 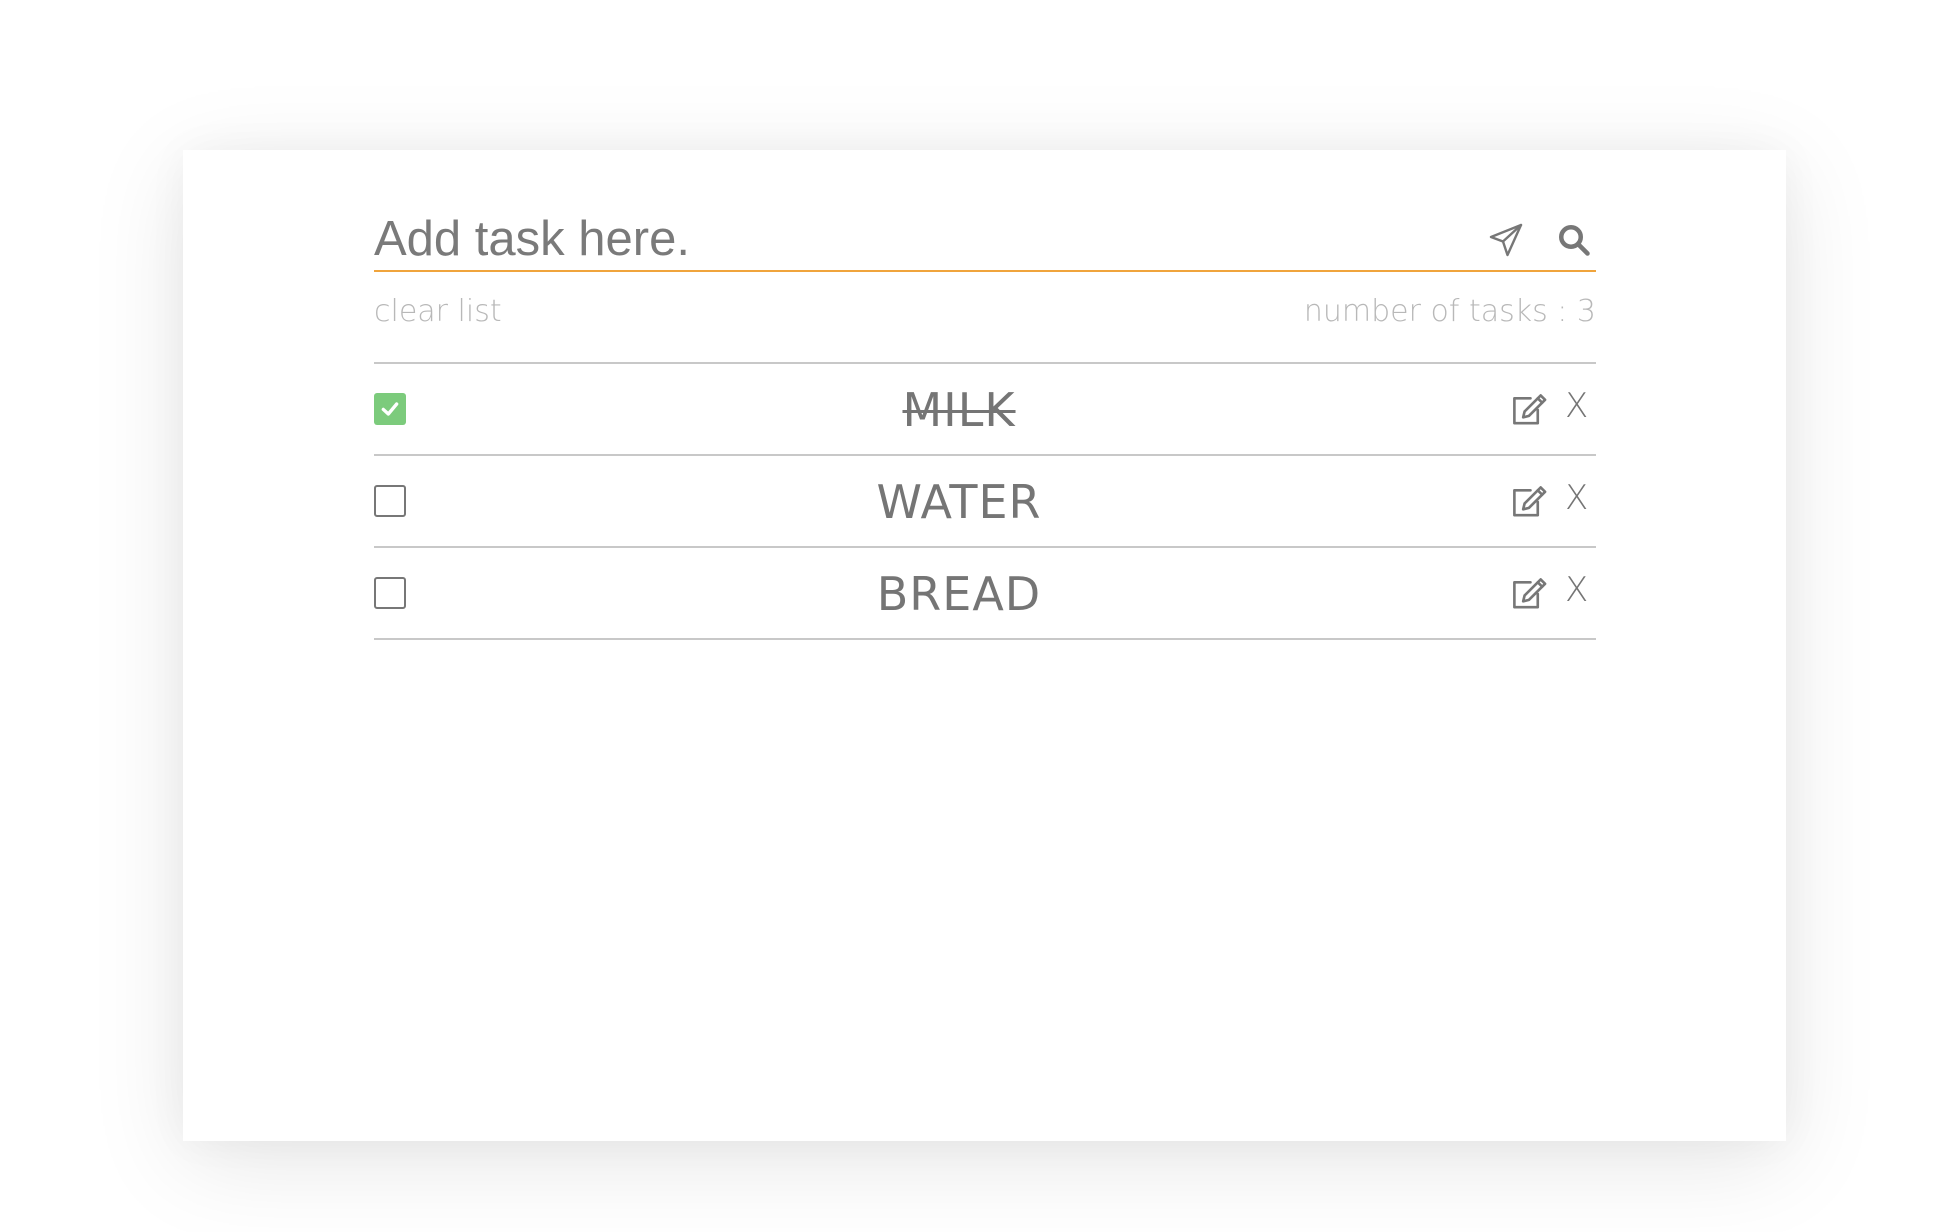 I want to click on list-meta-row: clear list number of tasks : 3, so click(x=985, y=314).